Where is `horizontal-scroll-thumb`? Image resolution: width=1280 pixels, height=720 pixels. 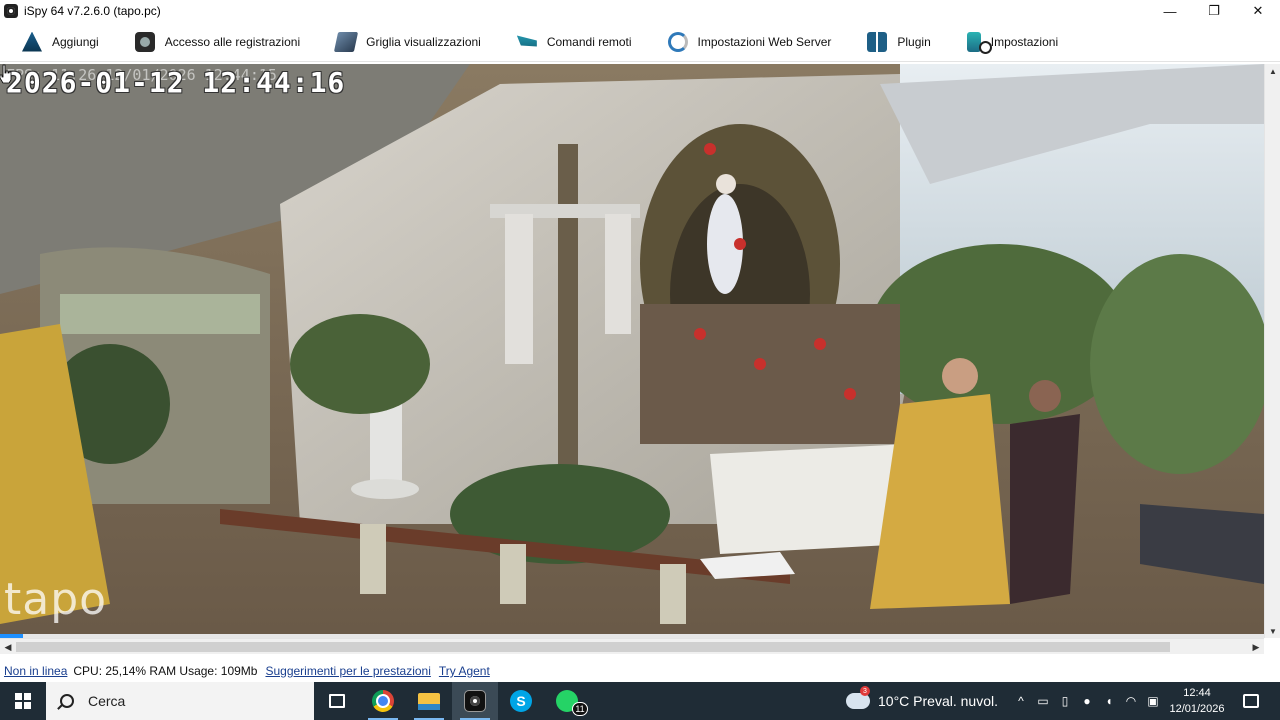 horizontal-scroll-thumb is located at coordinates (593, 647).